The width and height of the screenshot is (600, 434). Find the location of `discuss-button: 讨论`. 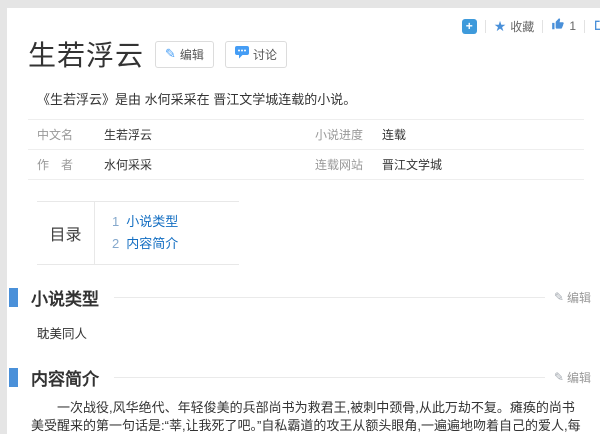

discuss-button: 讨论 is located at coordinates (255, 54).